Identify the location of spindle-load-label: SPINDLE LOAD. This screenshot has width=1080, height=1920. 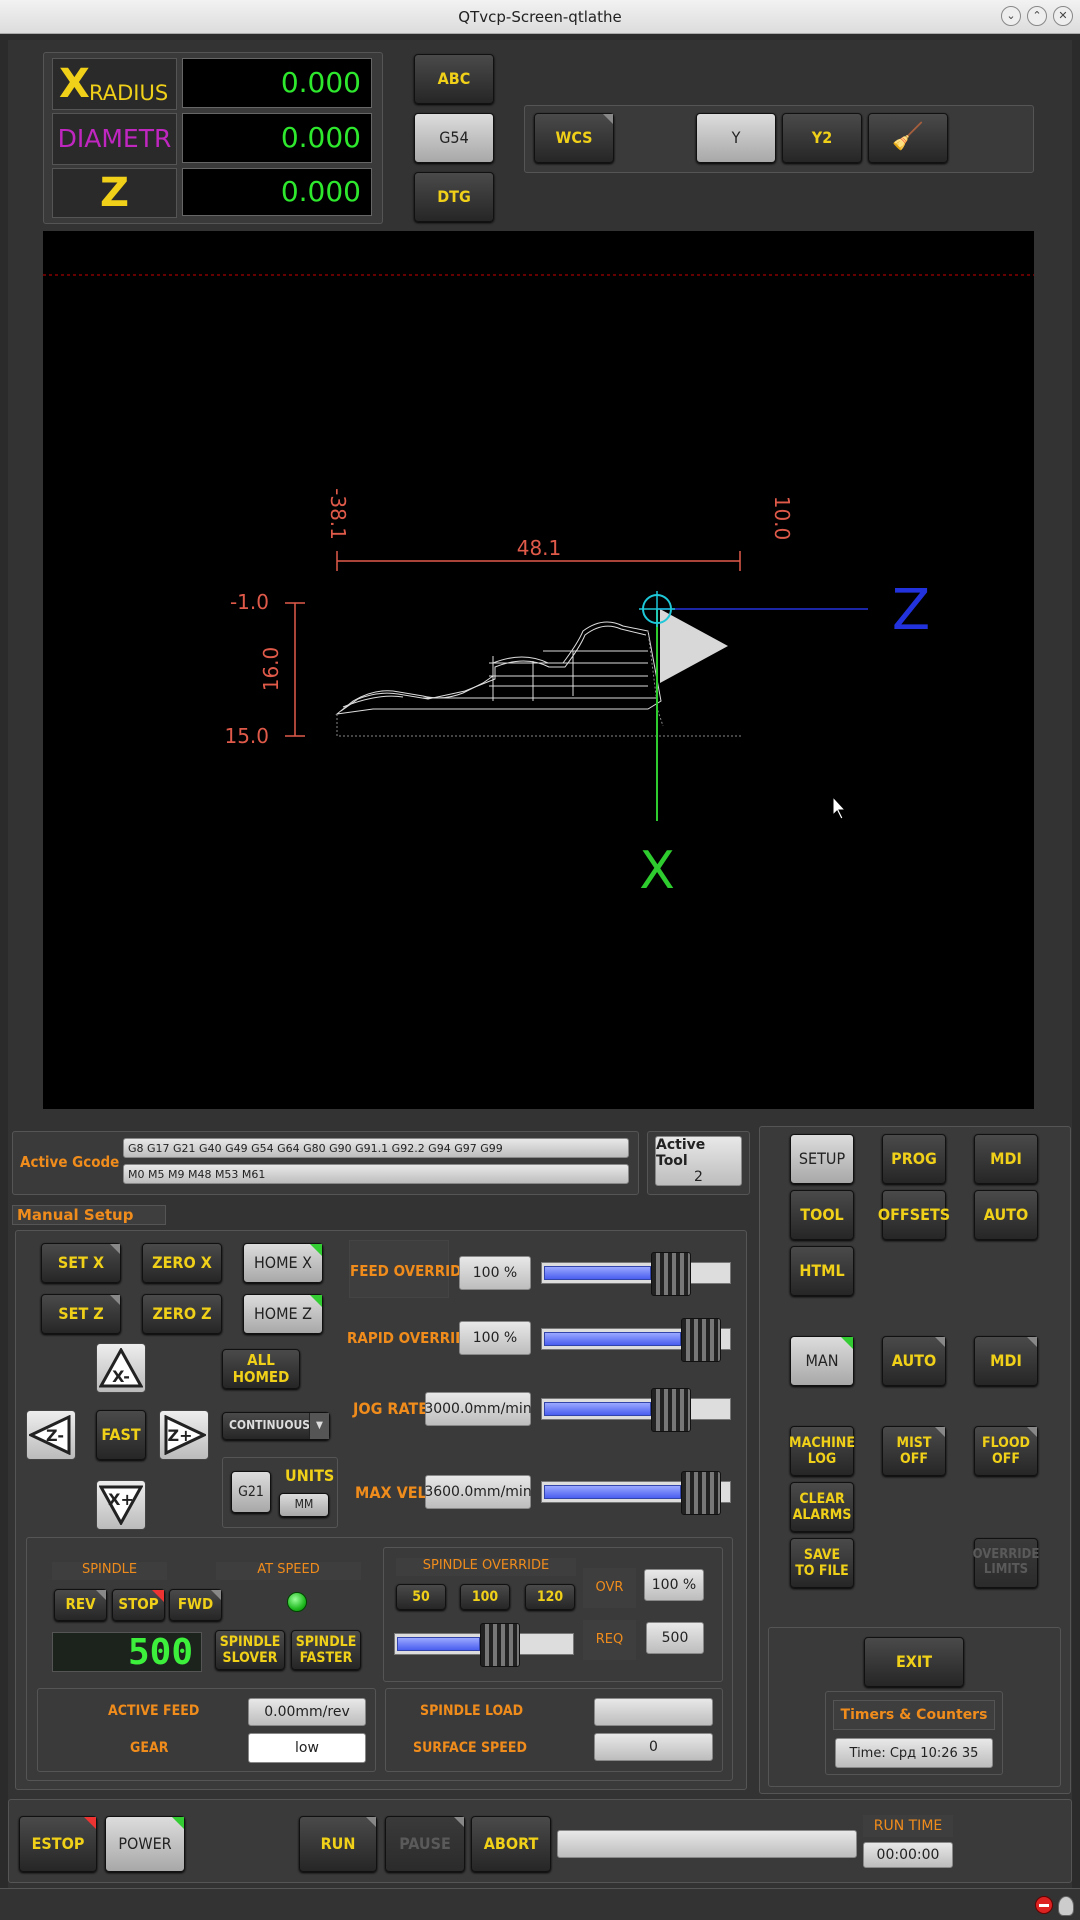
(472, 1711).